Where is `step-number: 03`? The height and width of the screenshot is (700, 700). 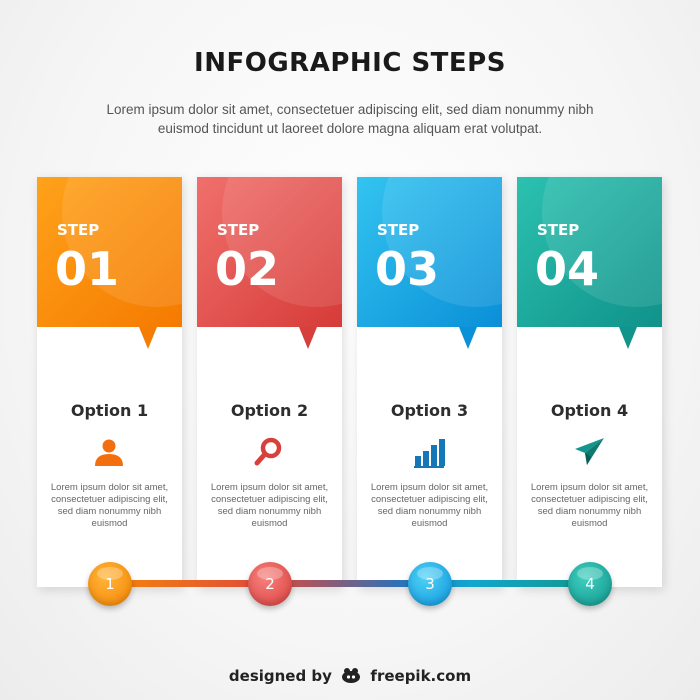
step-number: 03 is located at coordinates (407, 269).